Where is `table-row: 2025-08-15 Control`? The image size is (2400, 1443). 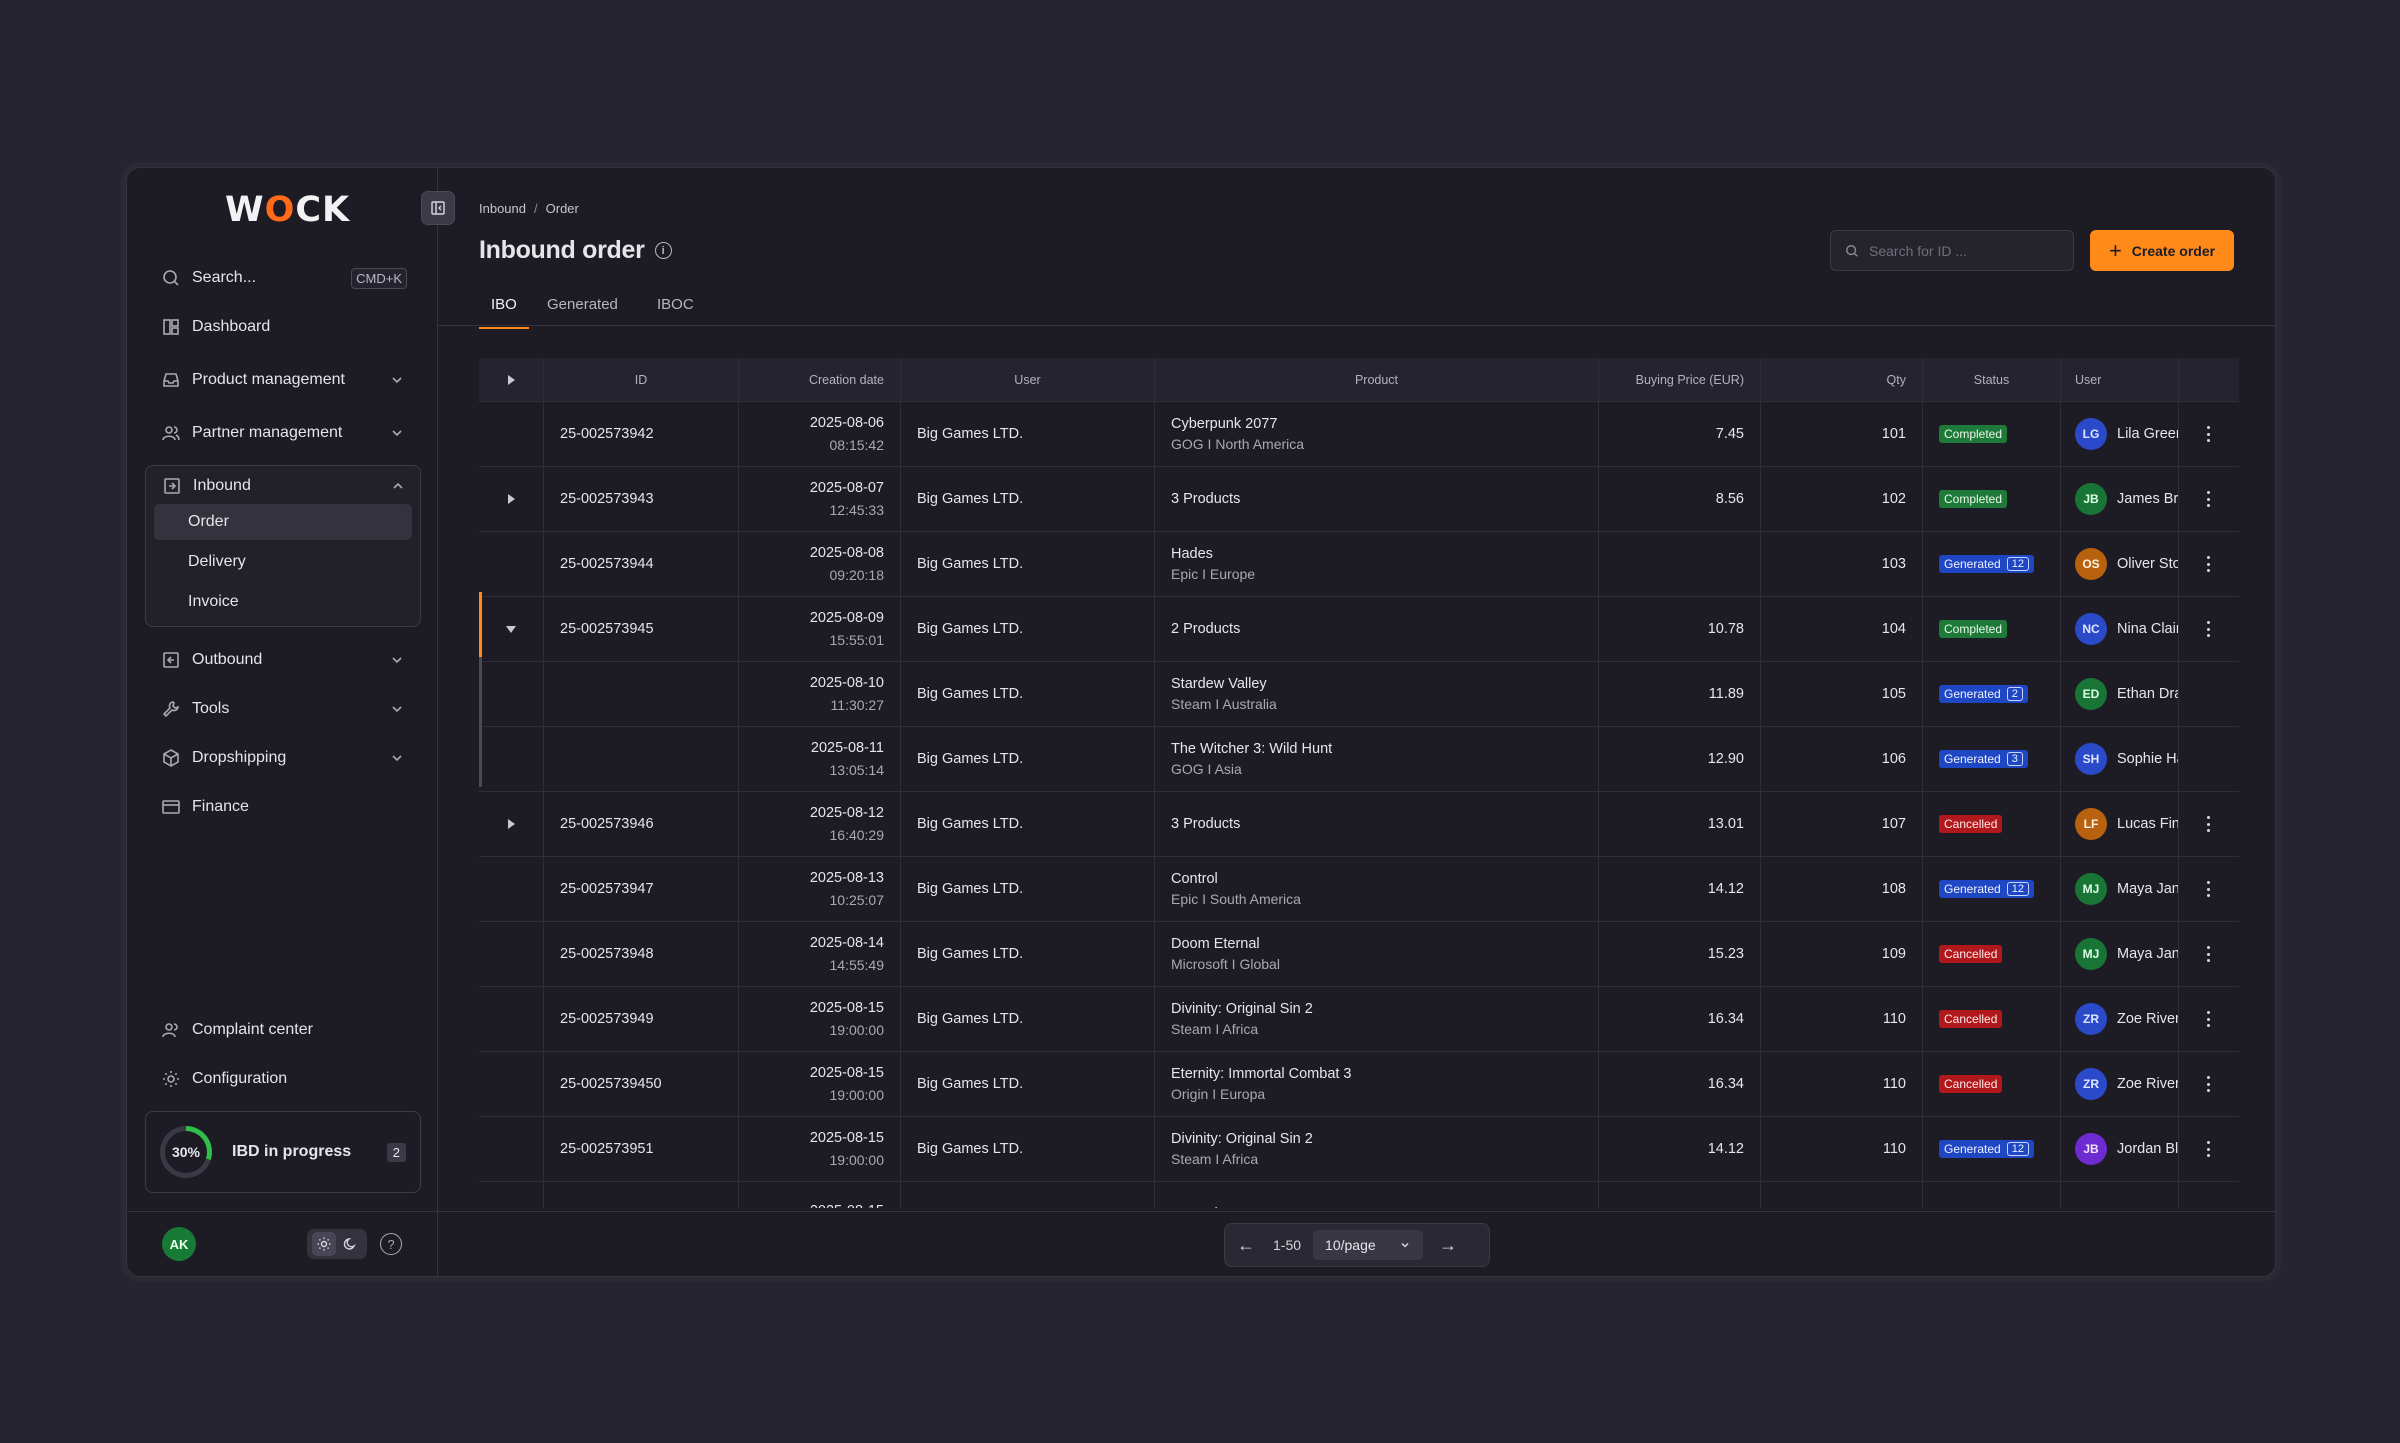 table-row: 2025-08-15 Control is located at coordinates (1359, 1195).